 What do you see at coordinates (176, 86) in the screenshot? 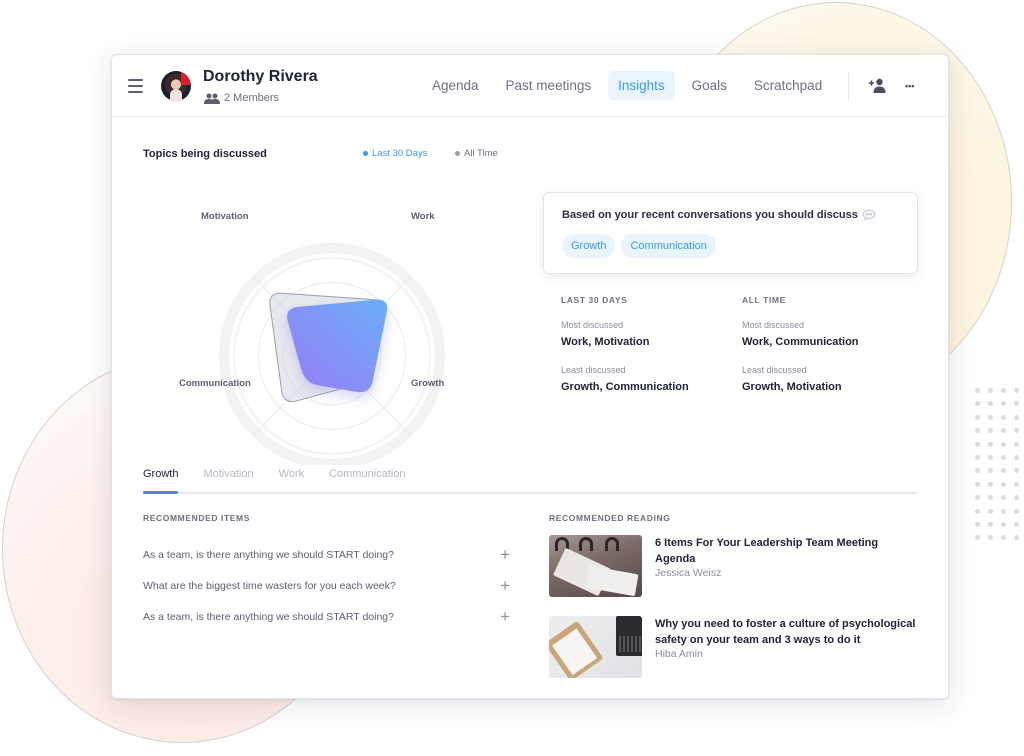
I see `avatar` at bounding box center [176, 86].